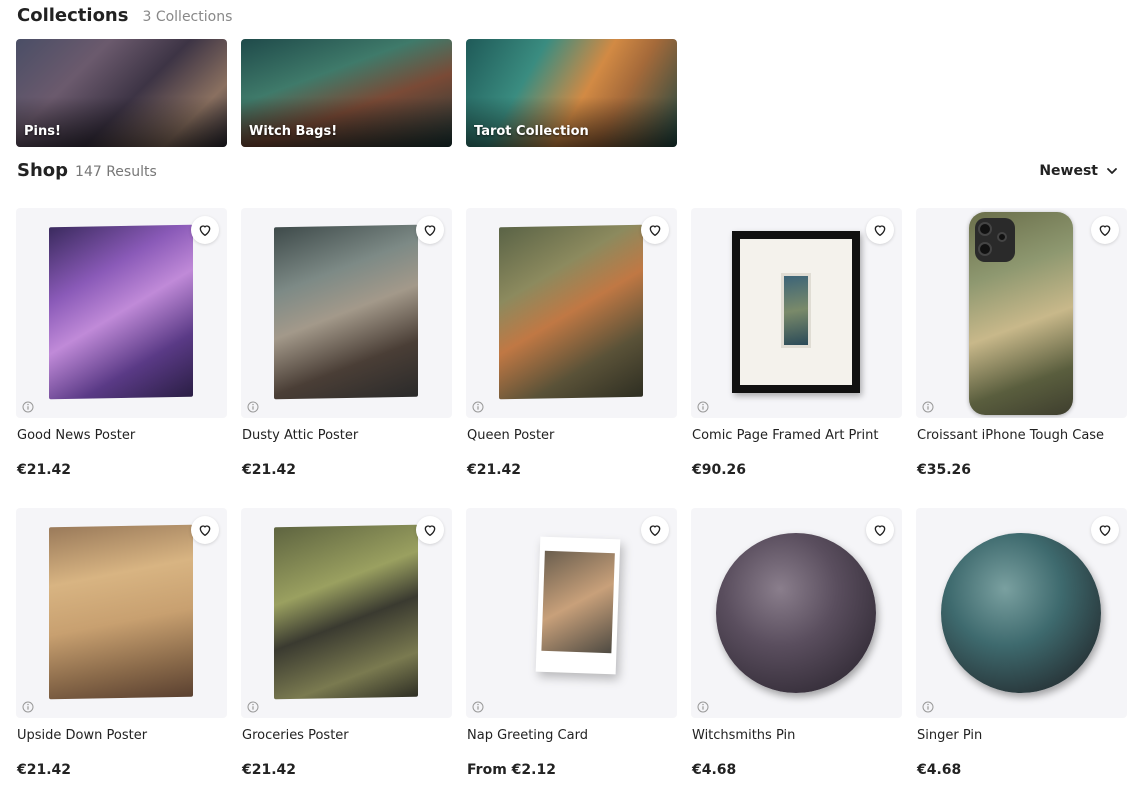 The width and height of the screenshot is (1142, 795). What do you see at coordinates (82, 735) in the screenshot?
I see `product-name: Upside Down Poster` at bounding box center [82, 735].